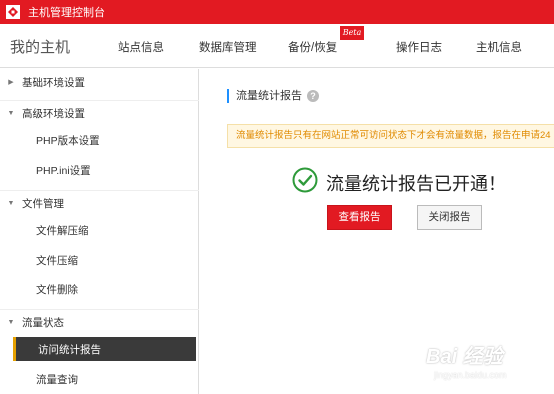  I want to click on sidebar-item-php-ini: PHP.ini设置, so click(99, 170).